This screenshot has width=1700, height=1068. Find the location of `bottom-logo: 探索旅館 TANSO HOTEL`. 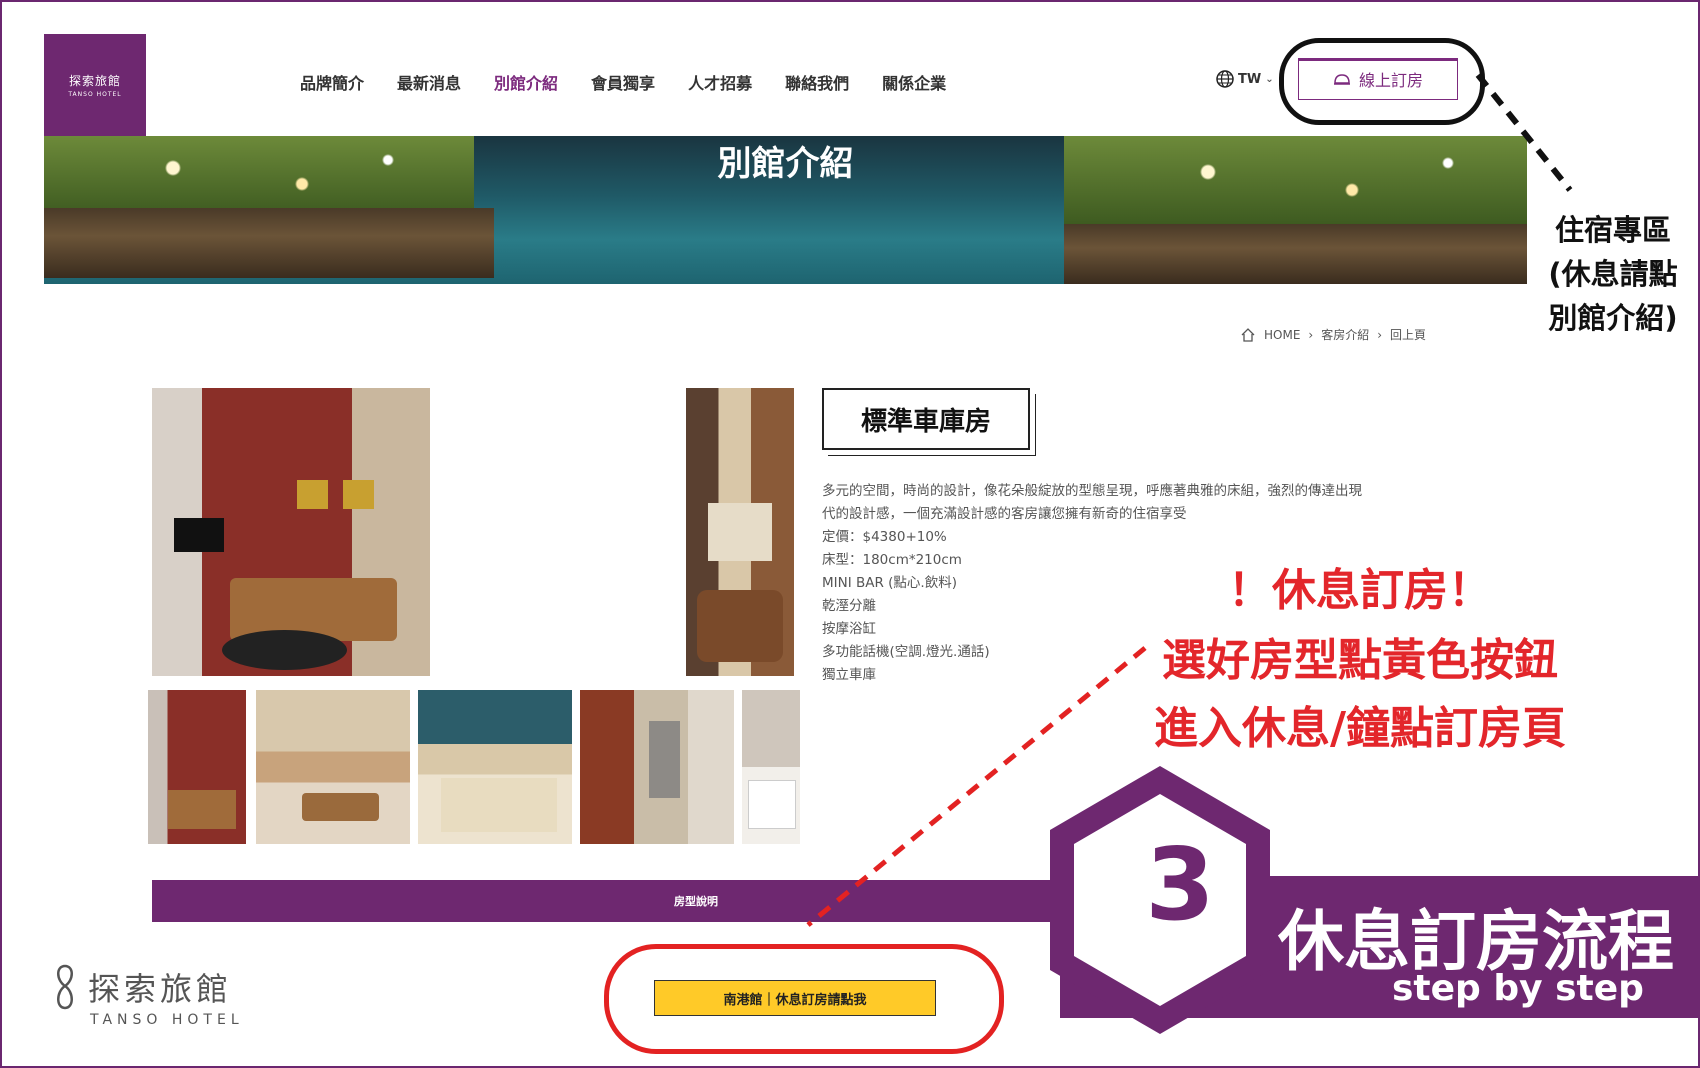

bottom-logo: 探索旅館 TANSO HOTEL is located at coordinates (148, 995).